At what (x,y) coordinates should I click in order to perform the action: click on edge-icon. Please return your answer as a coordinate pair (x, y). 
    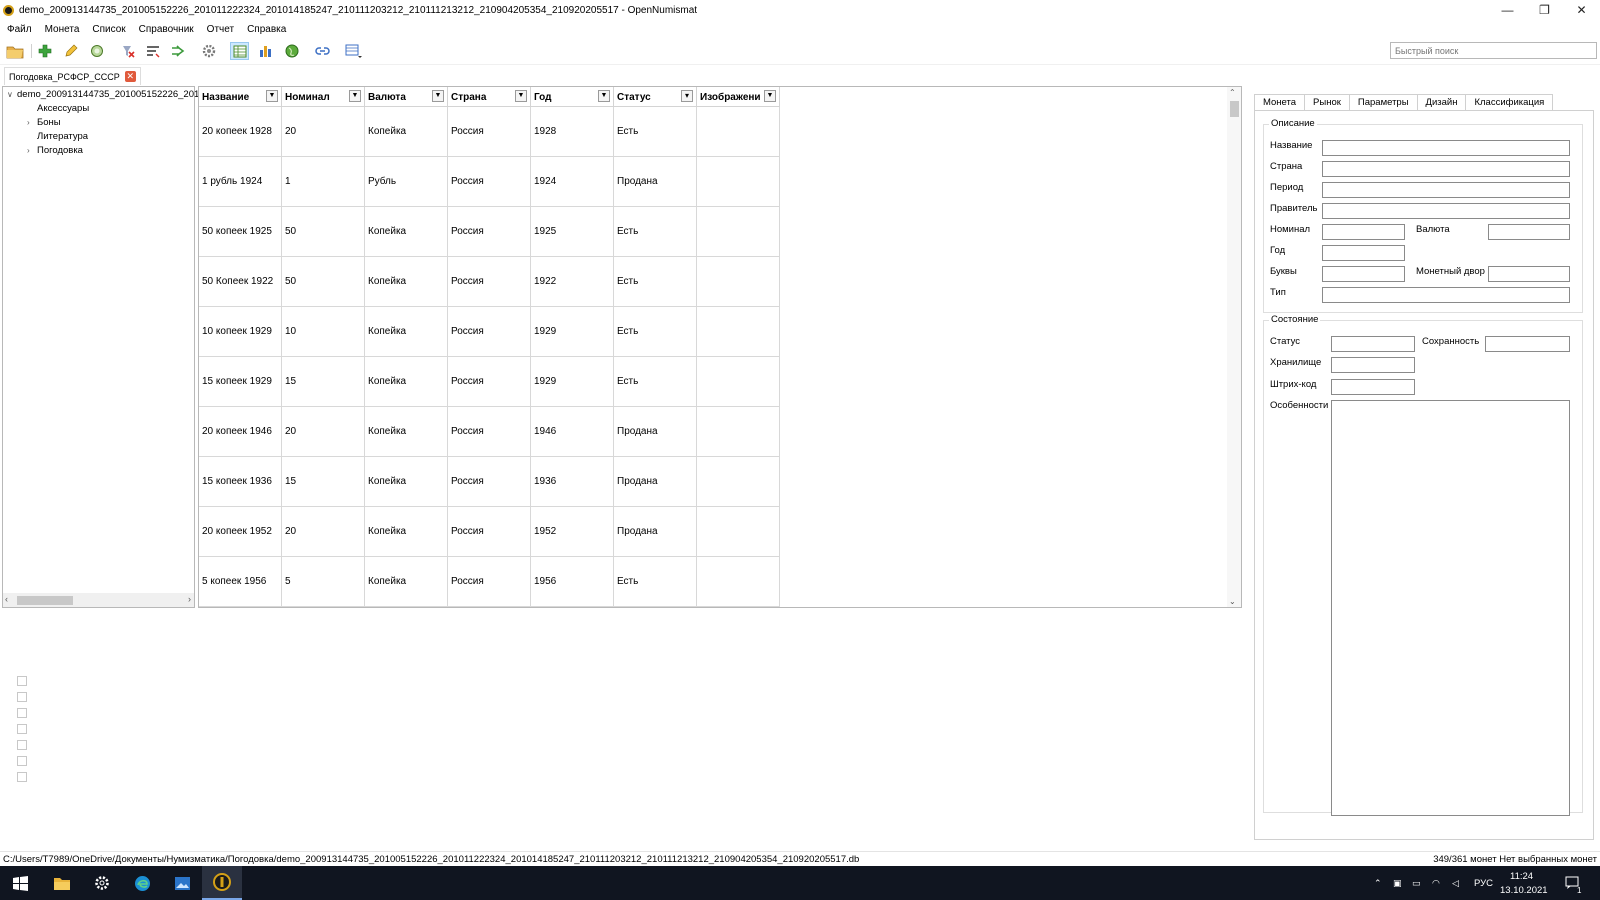
    Looking at the image, I should click on (142, 883).